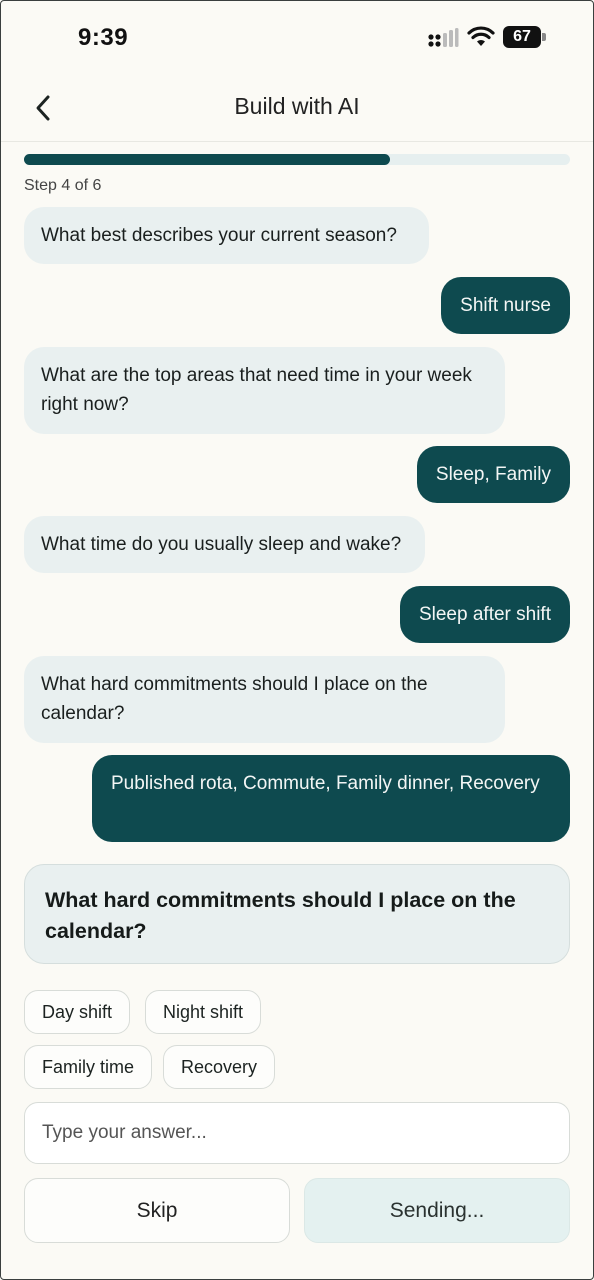 Image resolution: width=594 pixels, height=1280 pixels. Describe the element at coordinates (203, 1012) in the screenshot. I see `suggestion-chip-night-shift: Night shift` at that location.